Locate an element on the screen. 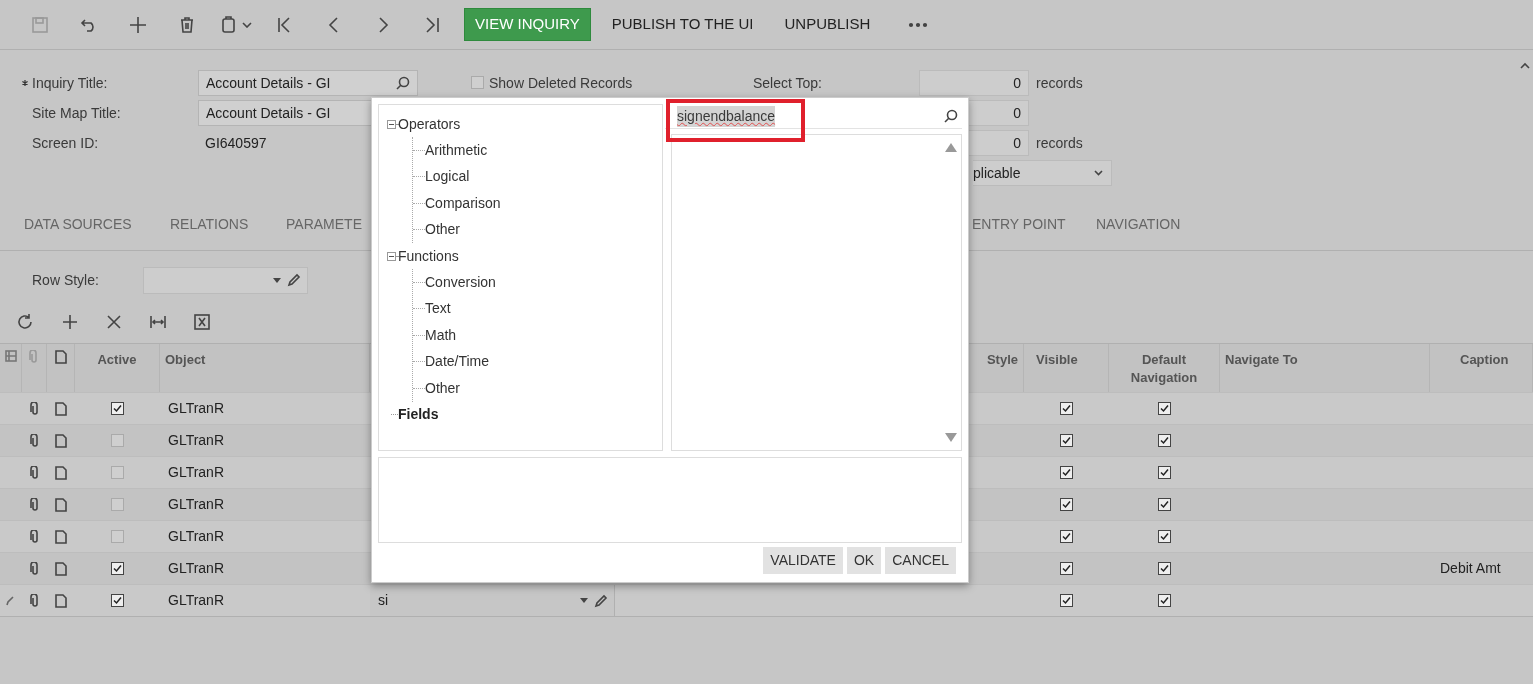 This screenshot has width=1533, height=684. tree-item: Fields is located at coordinates (418, 414).